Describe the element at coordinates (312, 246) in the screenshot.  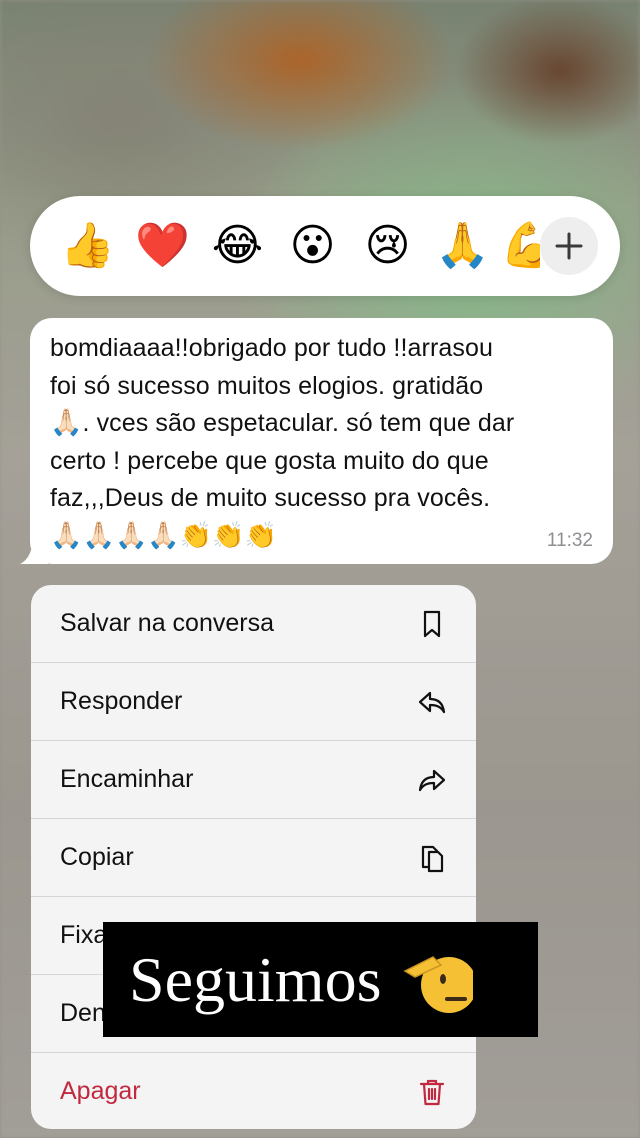
I see `surprised-face-icon: 😮` at that location.